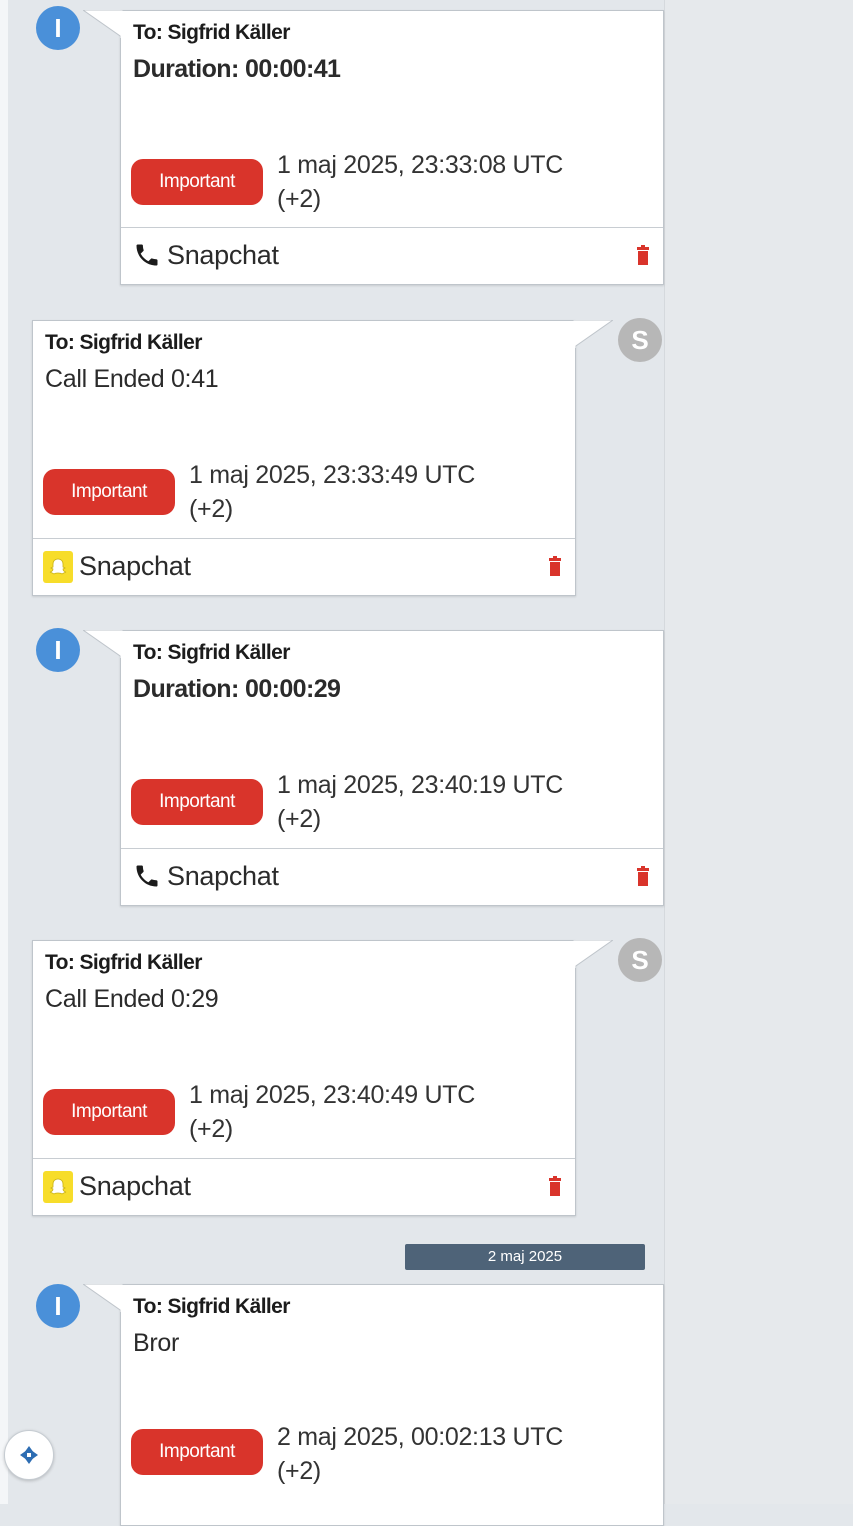 The width and height of the screenshot is (853, 1526). What do you see at coordinates (237, 689) in the screenshot?
I see `message-body: Duration: 00:00:29` at bounding box center [237, 689].